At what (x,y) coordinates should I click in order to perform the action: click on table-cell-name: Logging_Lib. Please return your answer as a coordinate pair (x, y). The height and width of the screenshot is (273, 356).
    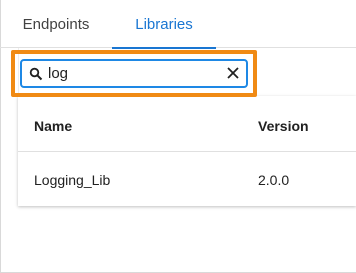
    Looking at the image, I should click on (72, 180).